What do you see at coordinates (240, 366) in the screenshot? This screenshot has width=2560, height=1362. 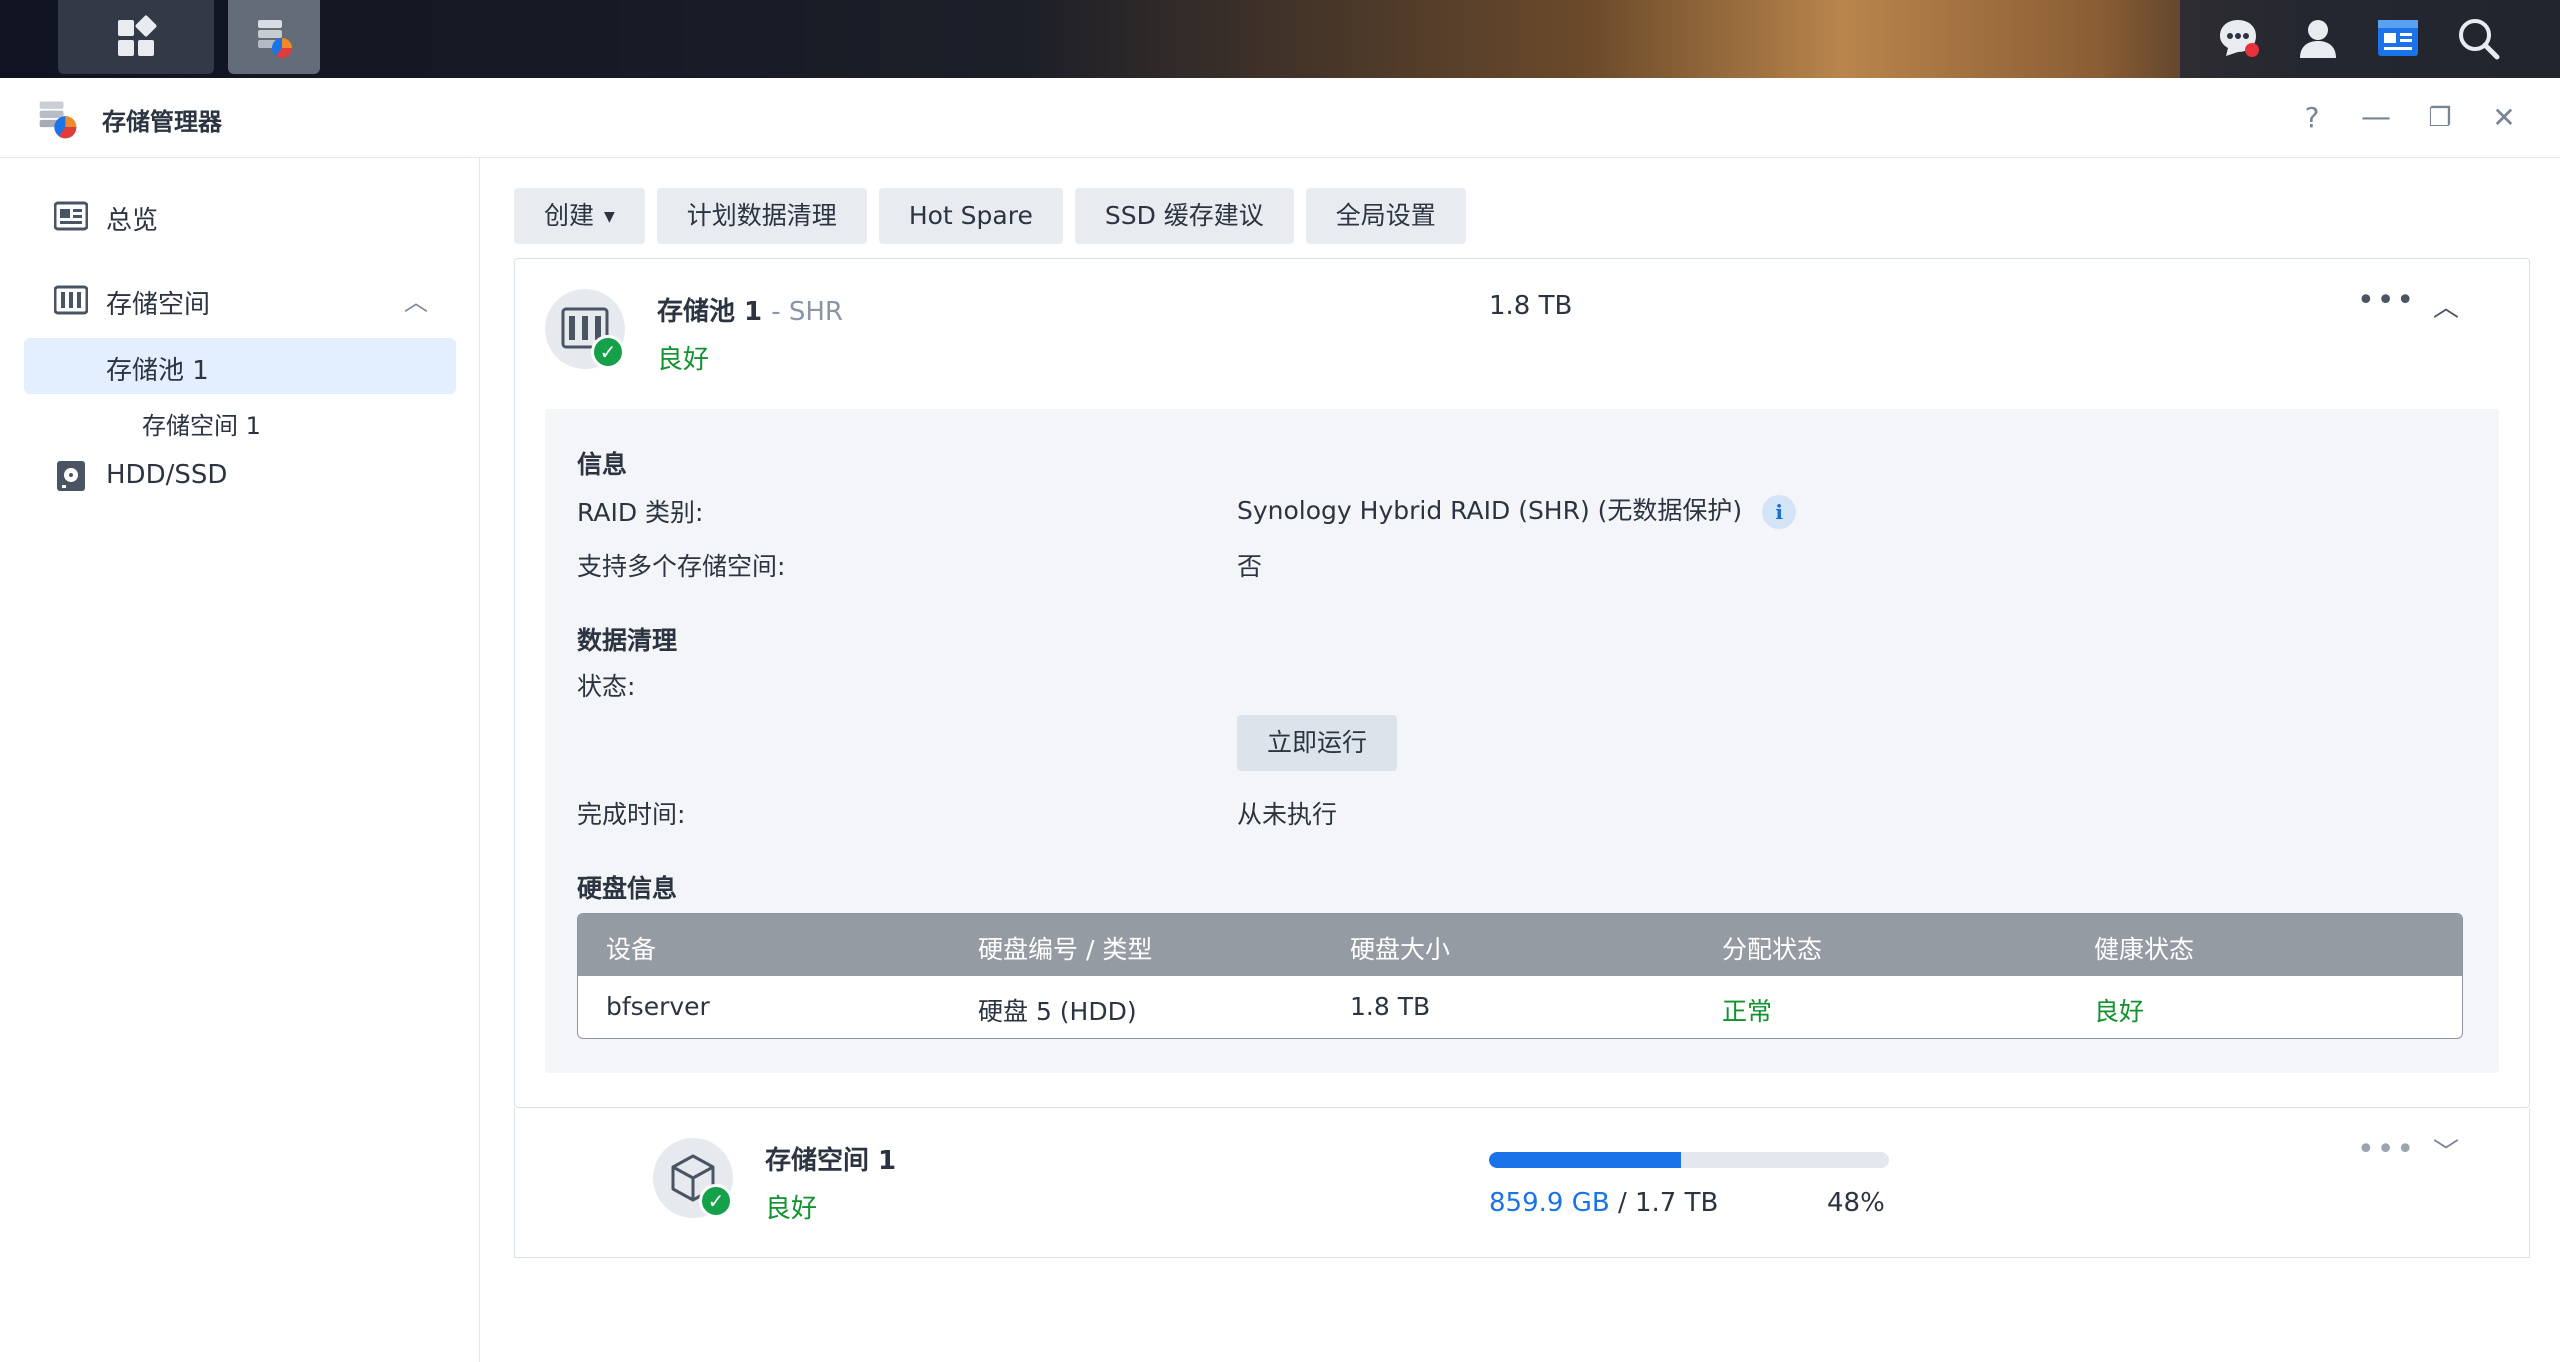 I see `sidebar-item-pool-1: 存储池 1` at bounding box center [240, 366].